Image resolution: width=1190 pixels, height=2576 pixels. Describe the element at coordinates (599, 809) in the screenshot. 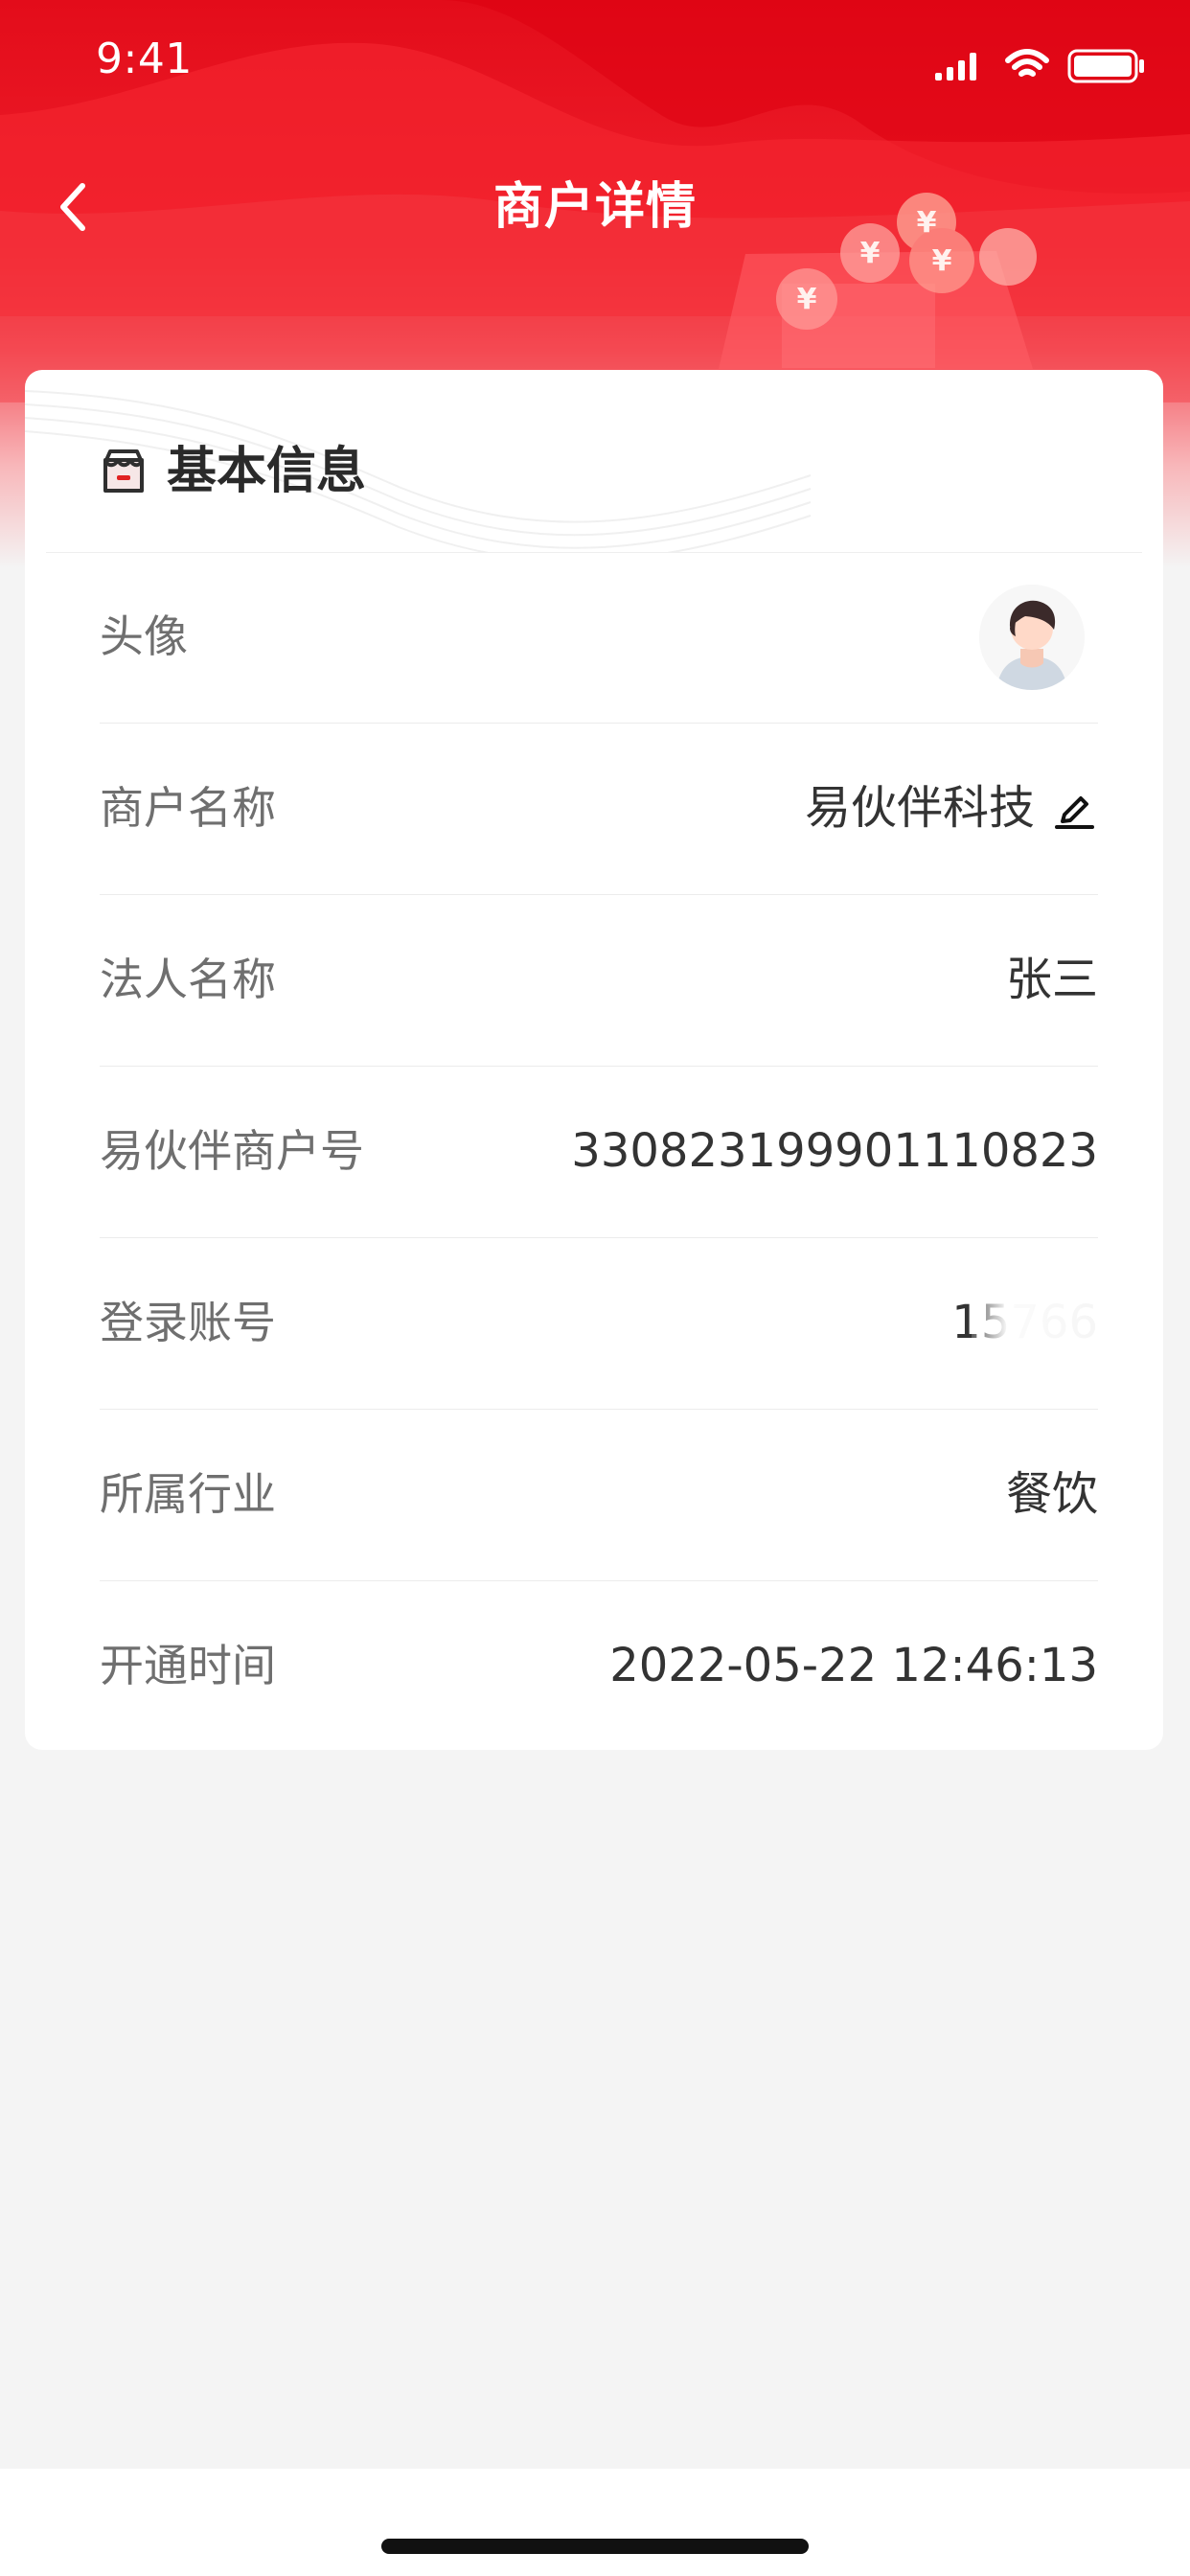

I see `merchant-name-row: 商户名称 易伙伴科技` at that location.